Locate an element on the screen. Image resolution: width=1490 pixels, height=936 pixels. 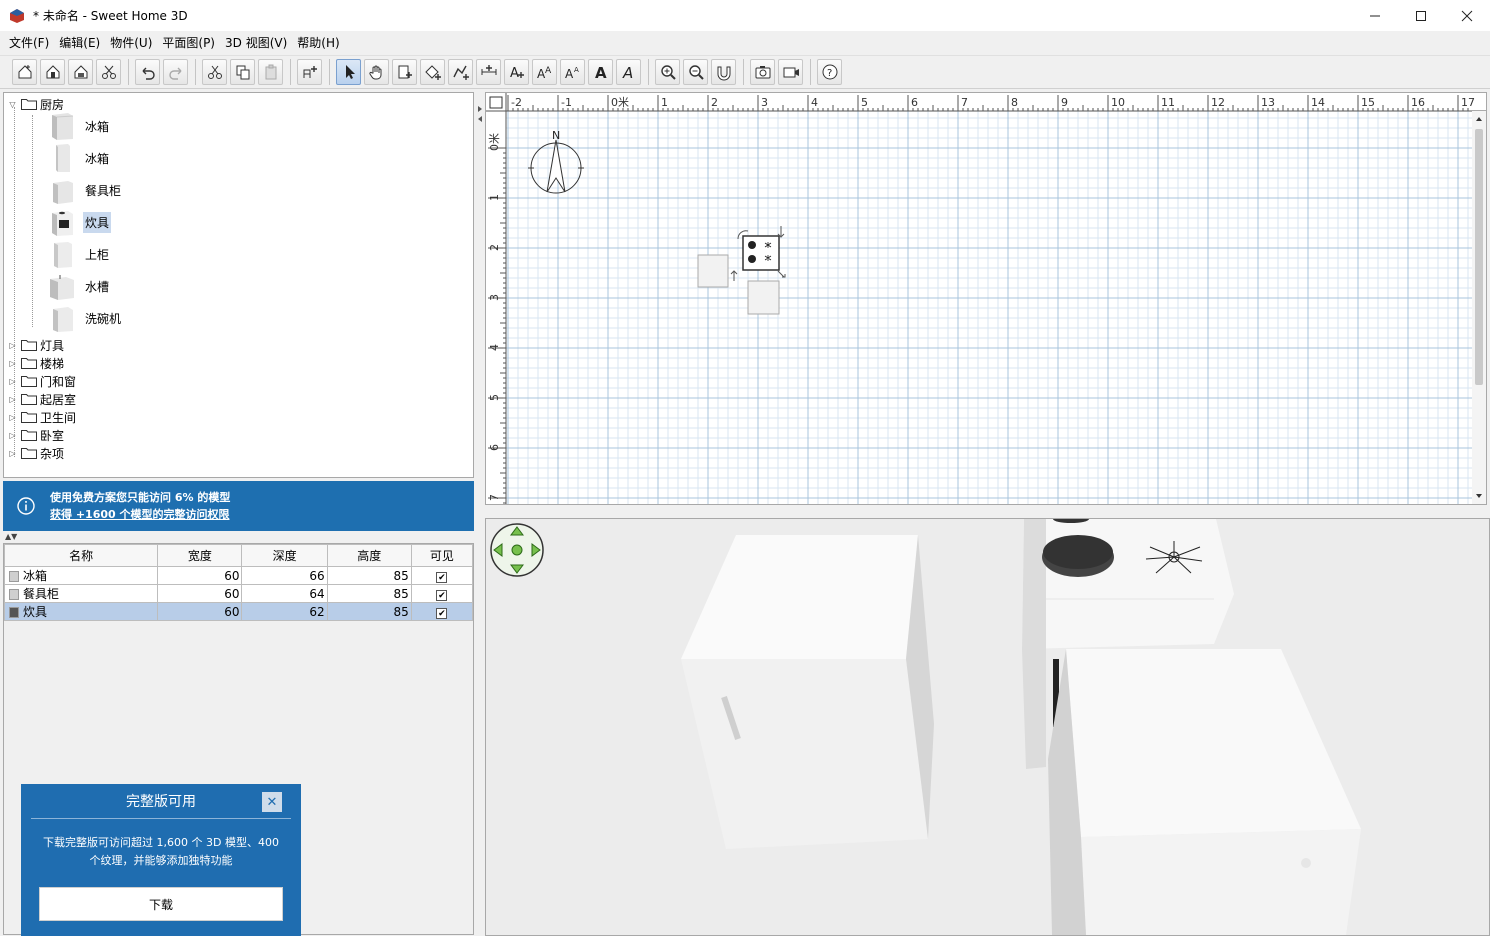
create-polylines-icon is located at coordinates (460, 72).